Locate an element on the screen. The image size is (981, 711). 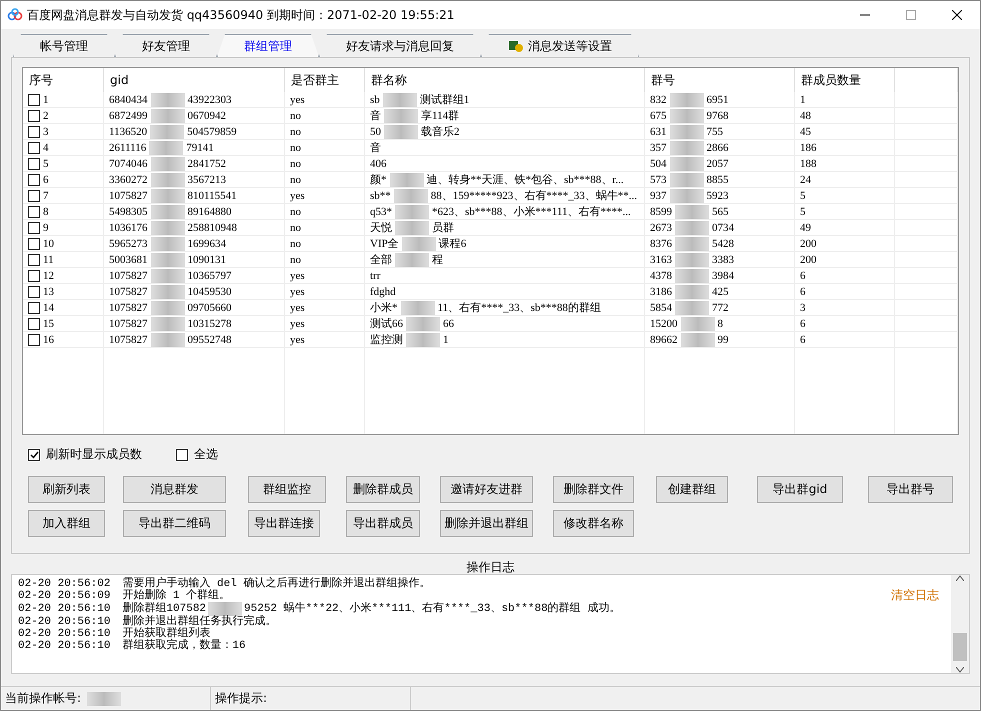
cell-text: 开始删除 1 个群组。 is located at coordinates (176, 596).